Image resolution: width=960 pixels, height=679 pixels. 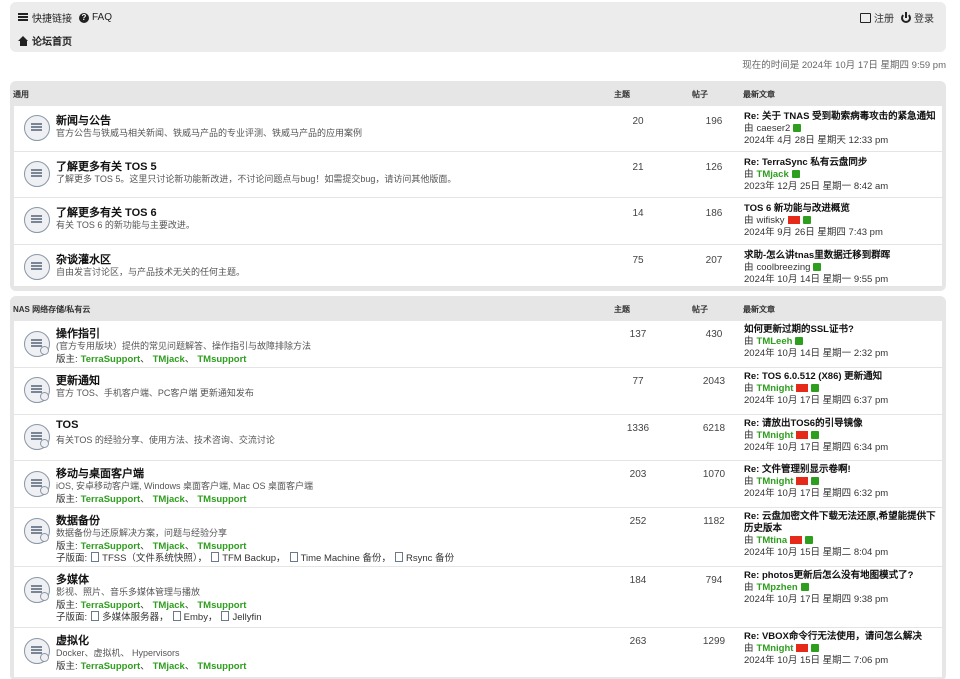 I want to click on subforum-link: Emby, so click(x=190, y=617).